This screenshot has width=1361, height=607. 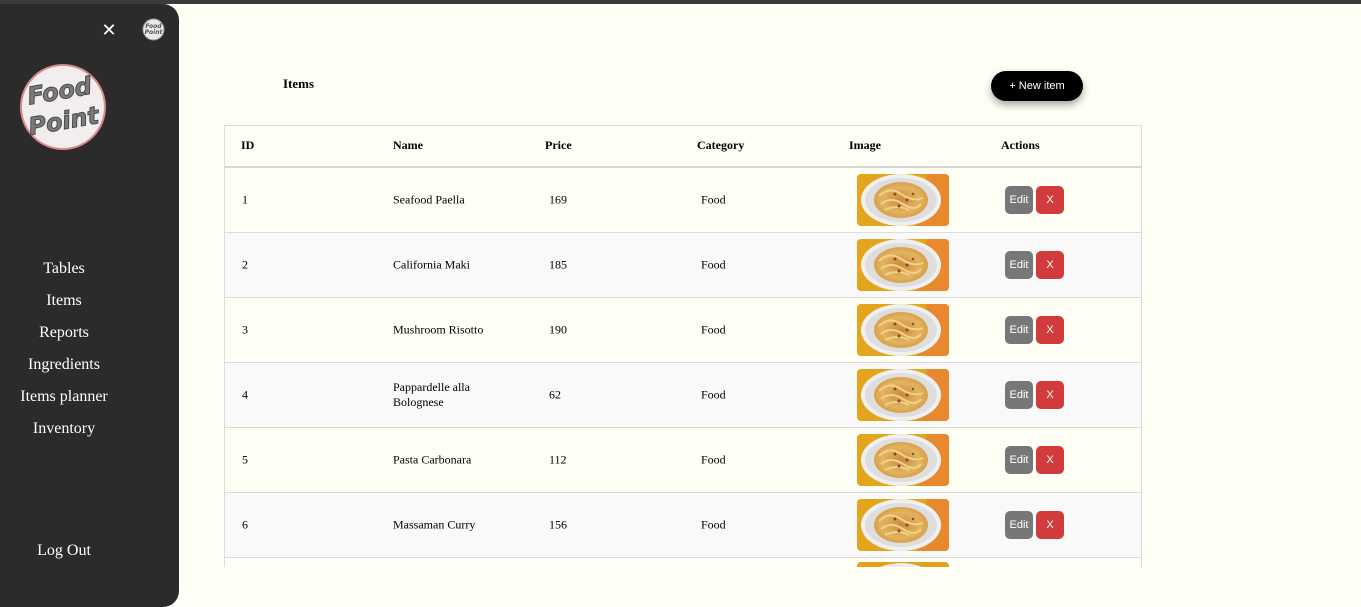 I want to click on sidebar-item-items: Items, so click(x=64, y=306).